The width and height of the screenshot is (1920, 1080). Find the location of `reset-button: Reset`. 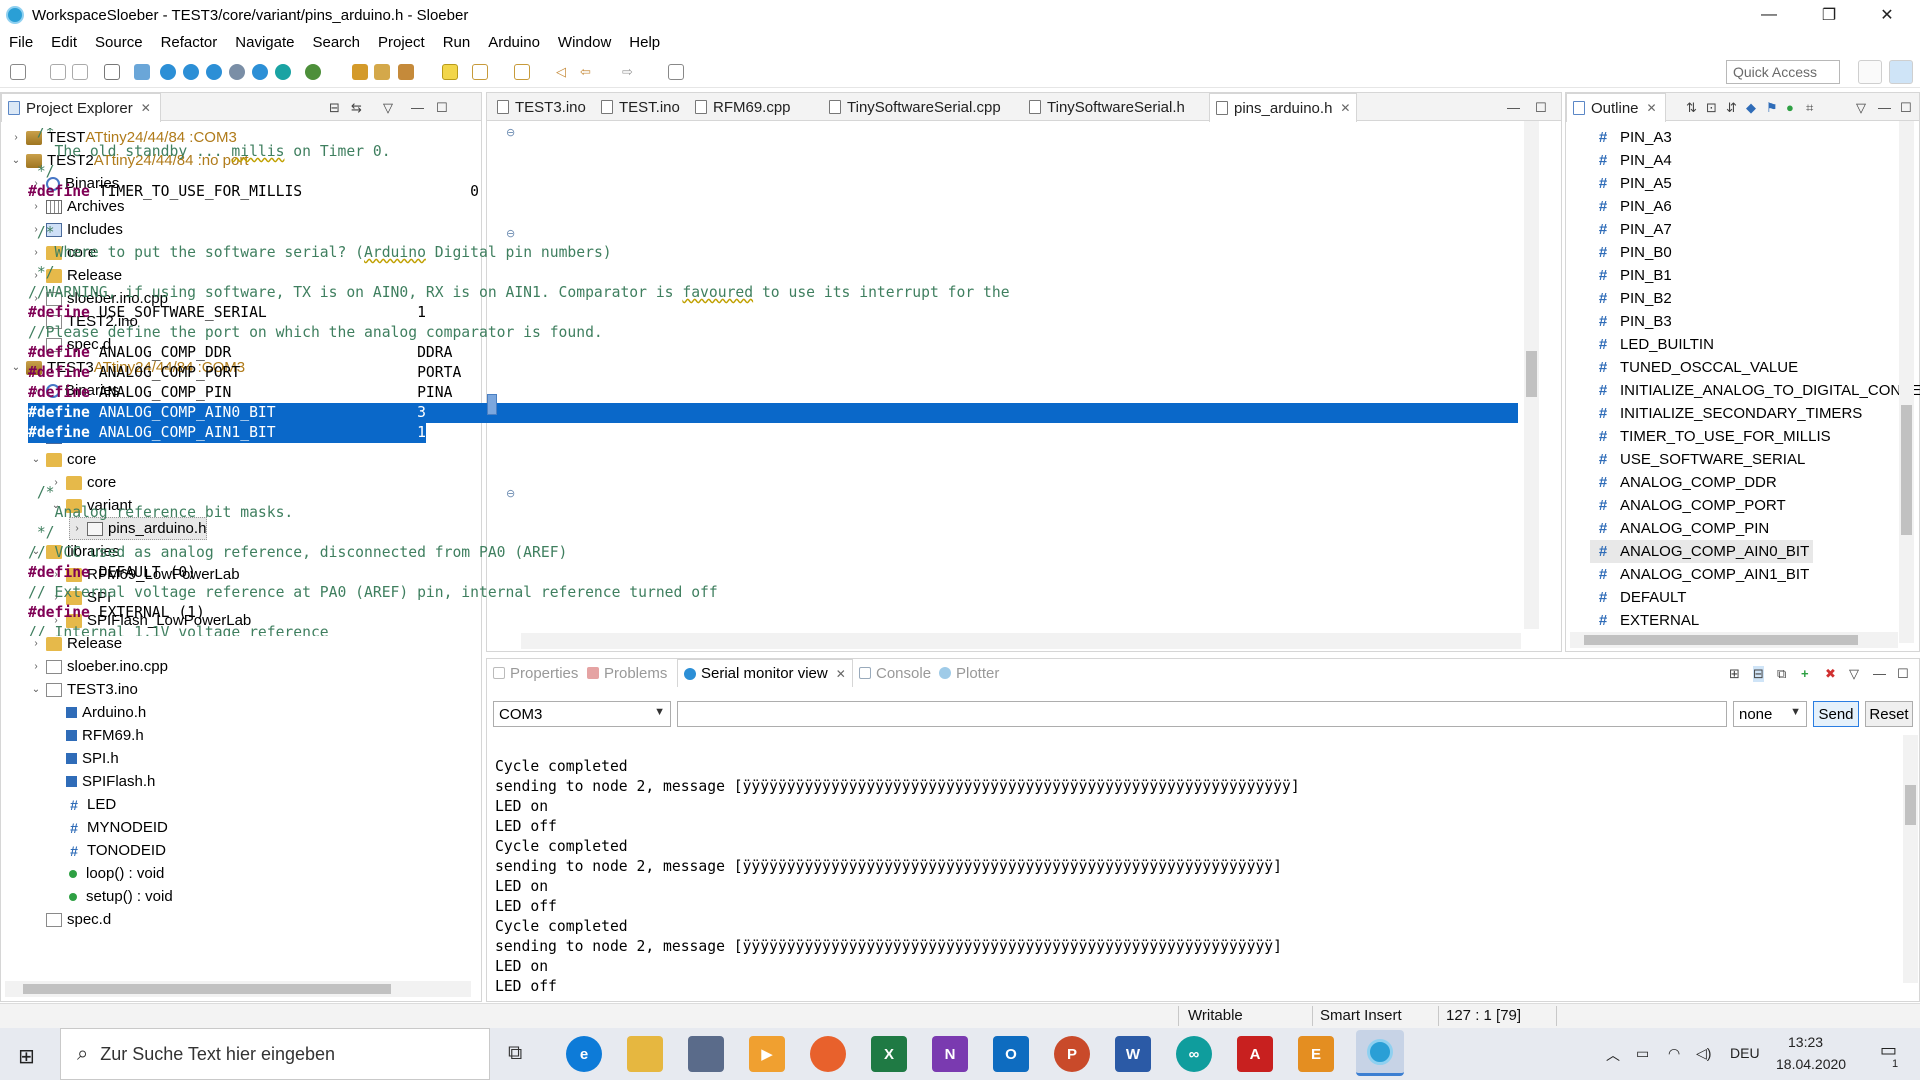

reset-button: Reset is located at coordinates (1889, 714).